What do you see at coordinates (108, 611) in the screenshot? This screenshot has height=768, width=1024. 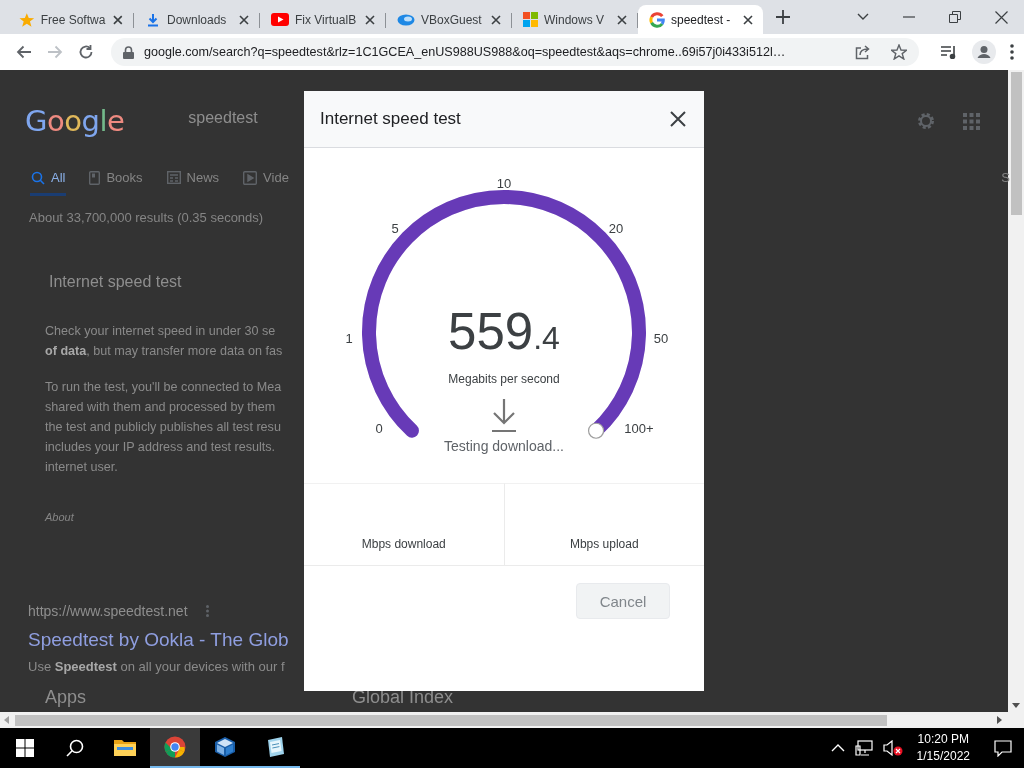 I see `result-url: https://www.speedtest.net` at bounding box center [108, 611].